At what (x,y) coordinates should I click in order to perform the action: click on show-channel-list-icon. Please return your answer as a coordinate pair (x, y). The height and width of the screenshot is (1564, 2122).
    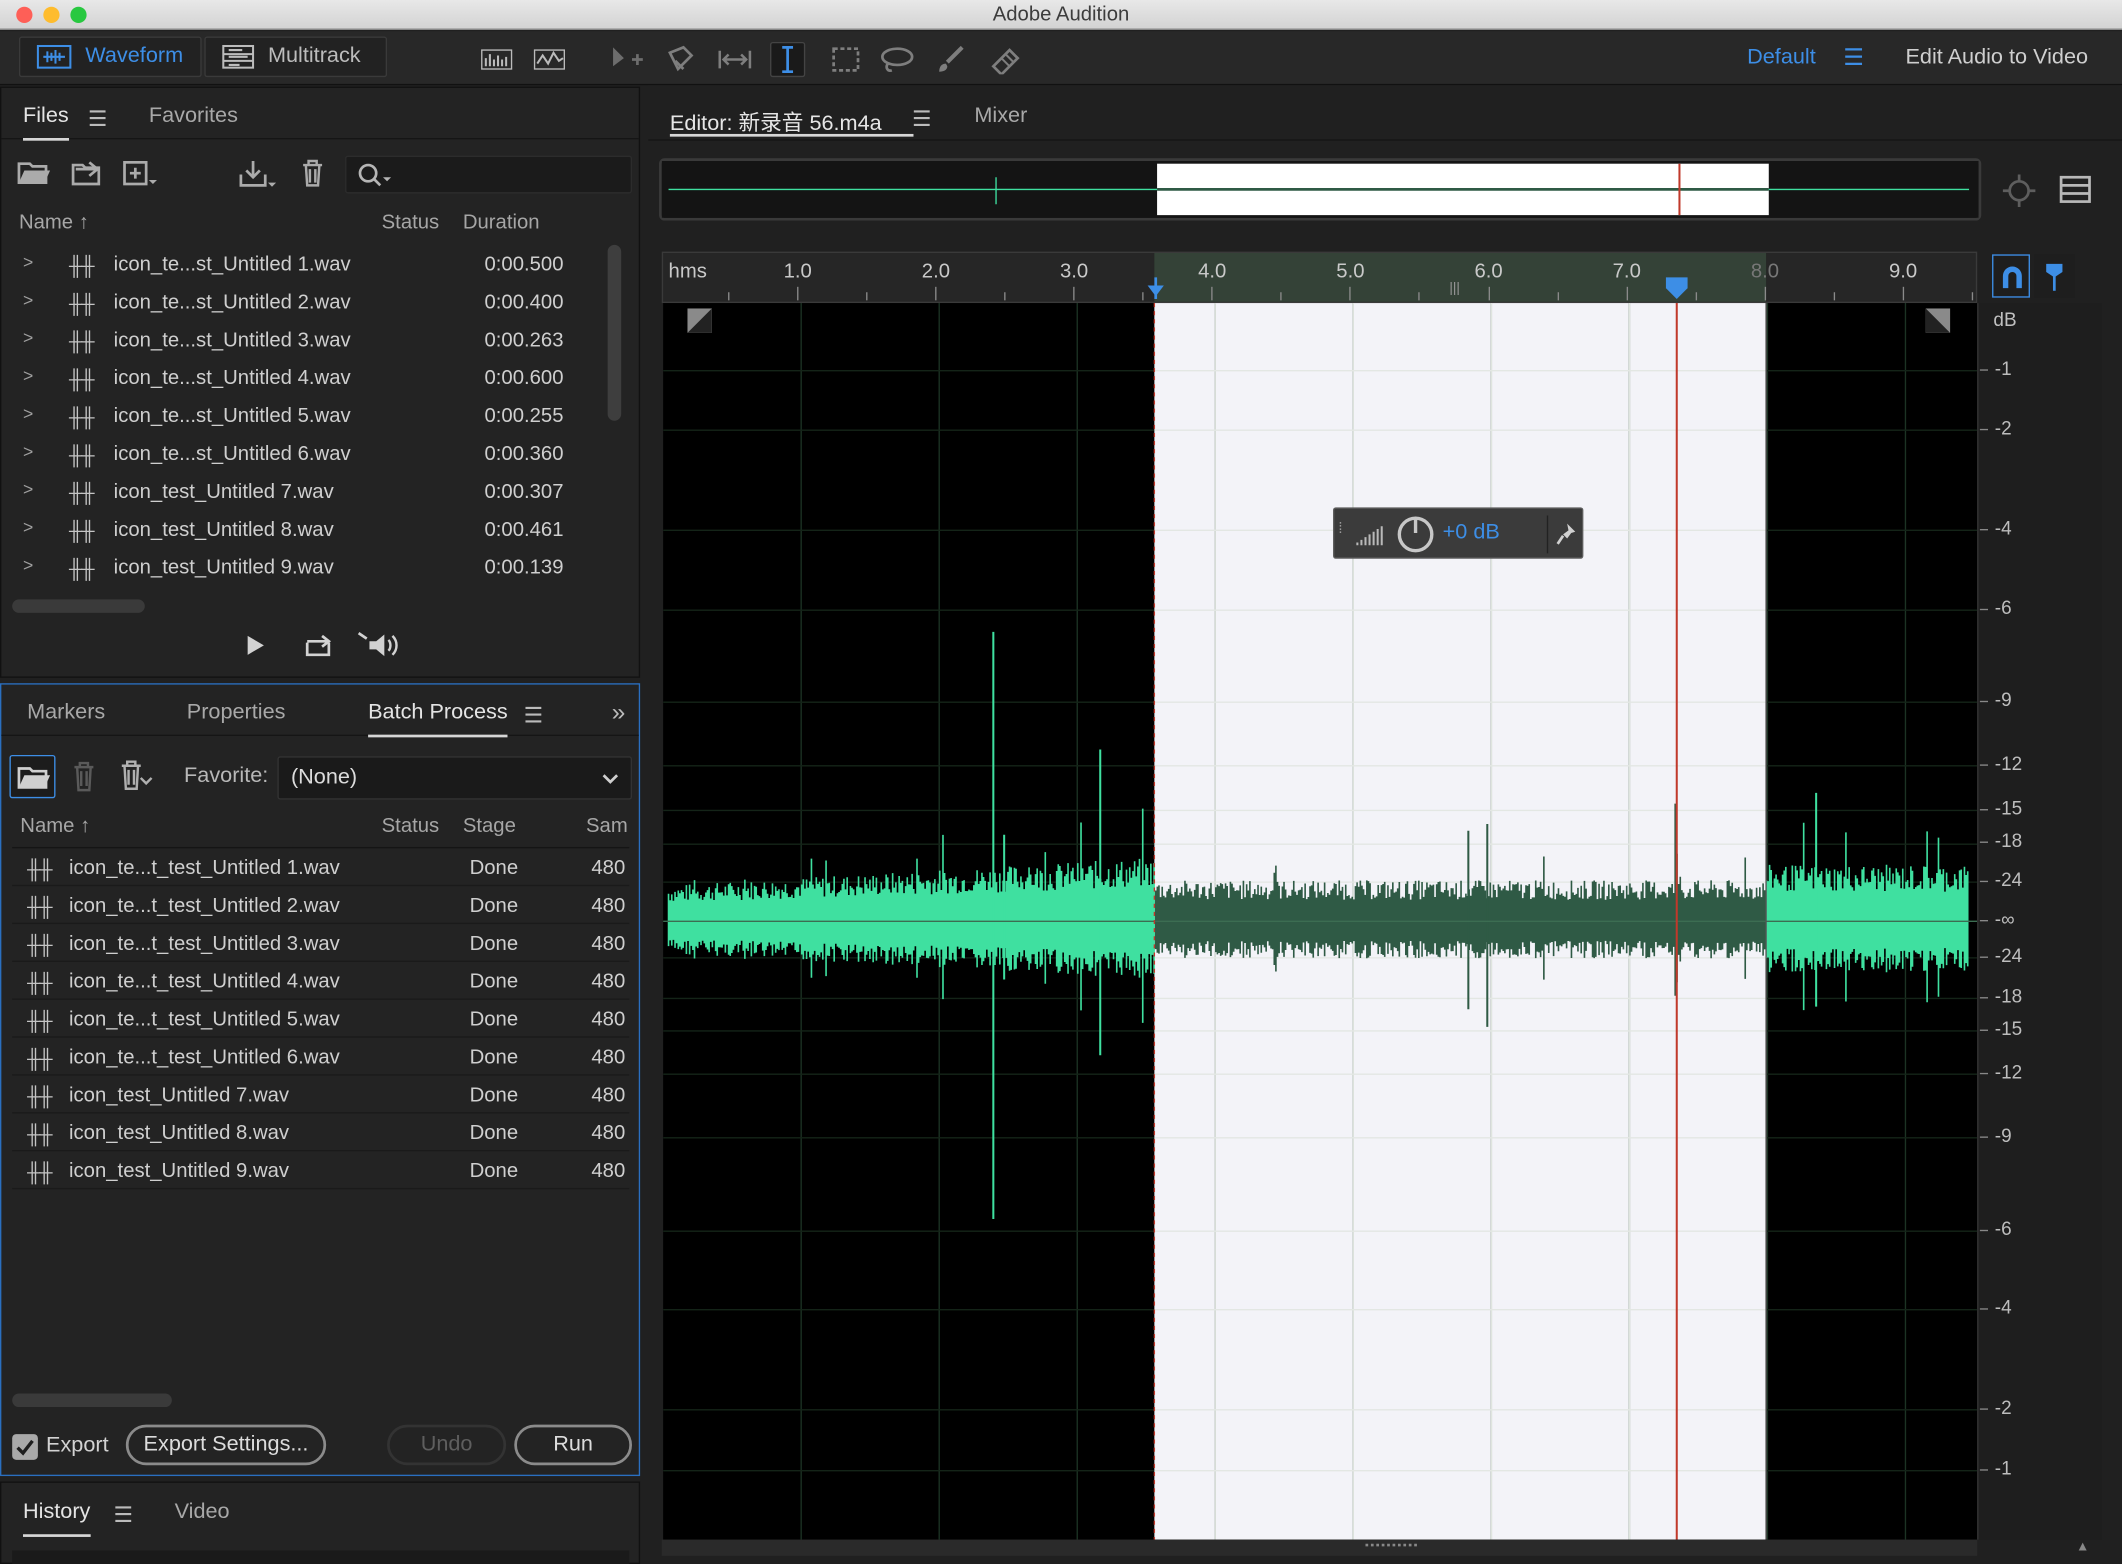
    Looking at the image, I should click on (2075, 193).